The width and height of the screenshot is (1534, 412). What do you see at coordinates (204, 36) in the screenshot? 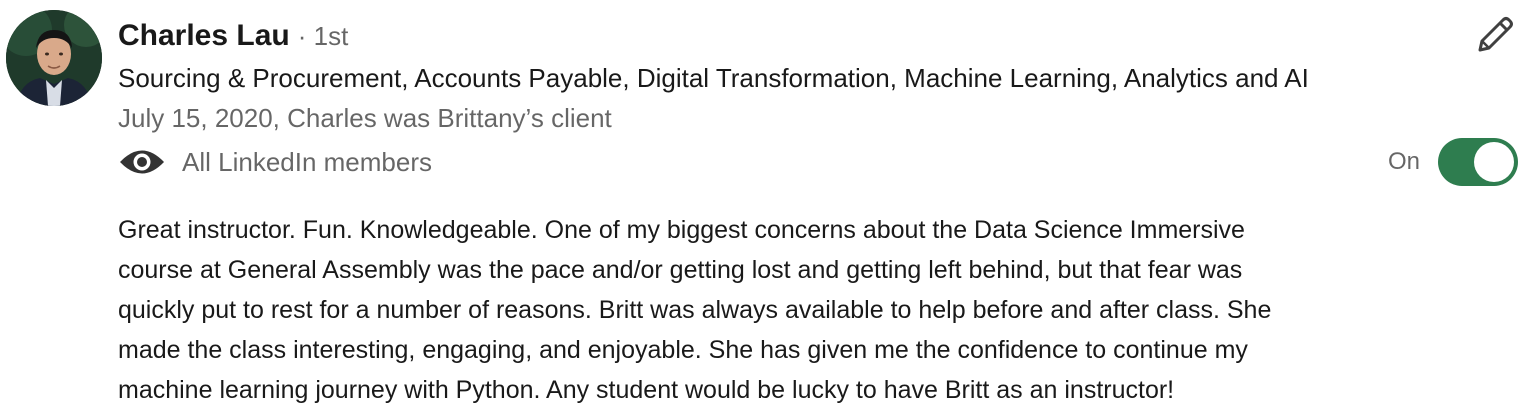
I see `recommender-name: Charles Lau` at bounding box center [204, 36].